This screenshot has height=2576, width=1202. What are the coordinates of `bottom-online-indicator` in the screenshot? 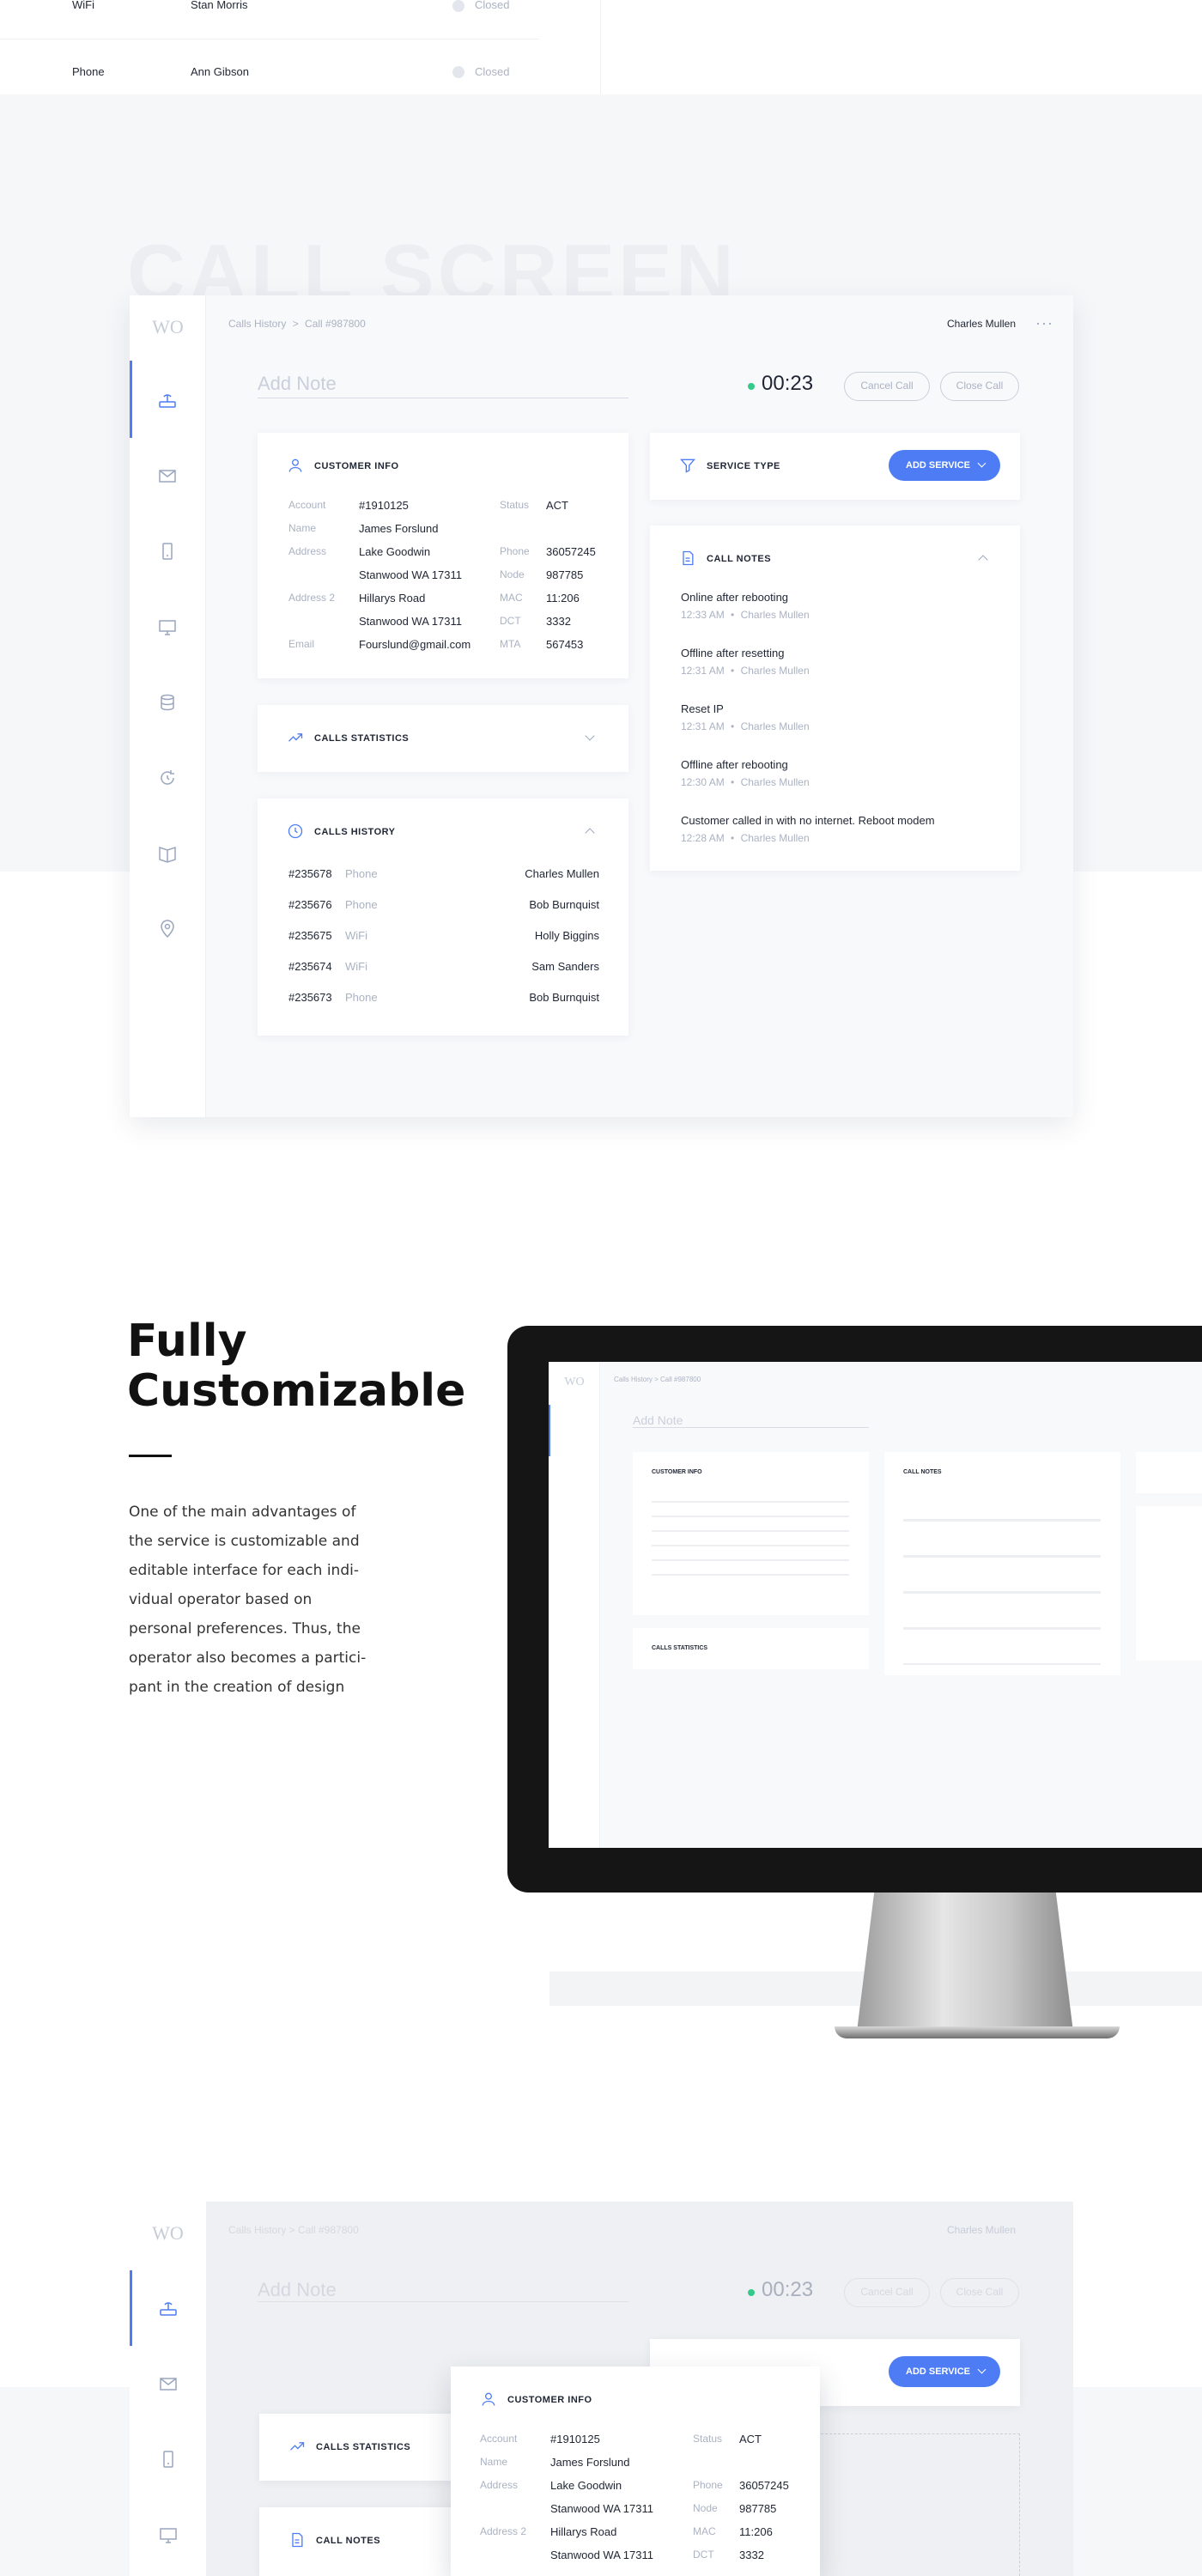 It's located at (751, 2292).